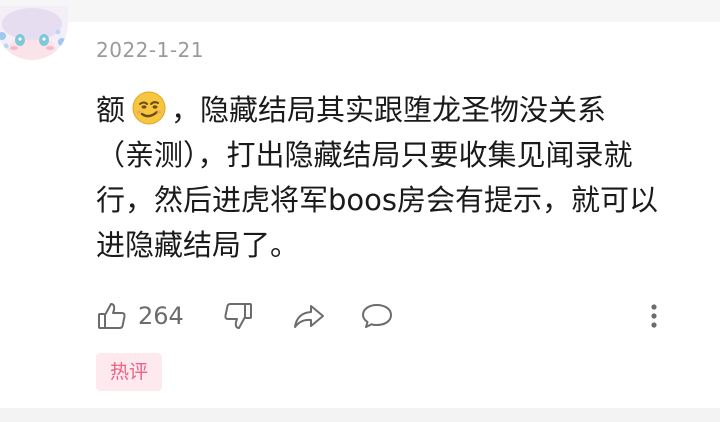 Image resolution: width=720 pixels, height=422 pixels. I want to click on comment-actions: 264, so click(386, 316).